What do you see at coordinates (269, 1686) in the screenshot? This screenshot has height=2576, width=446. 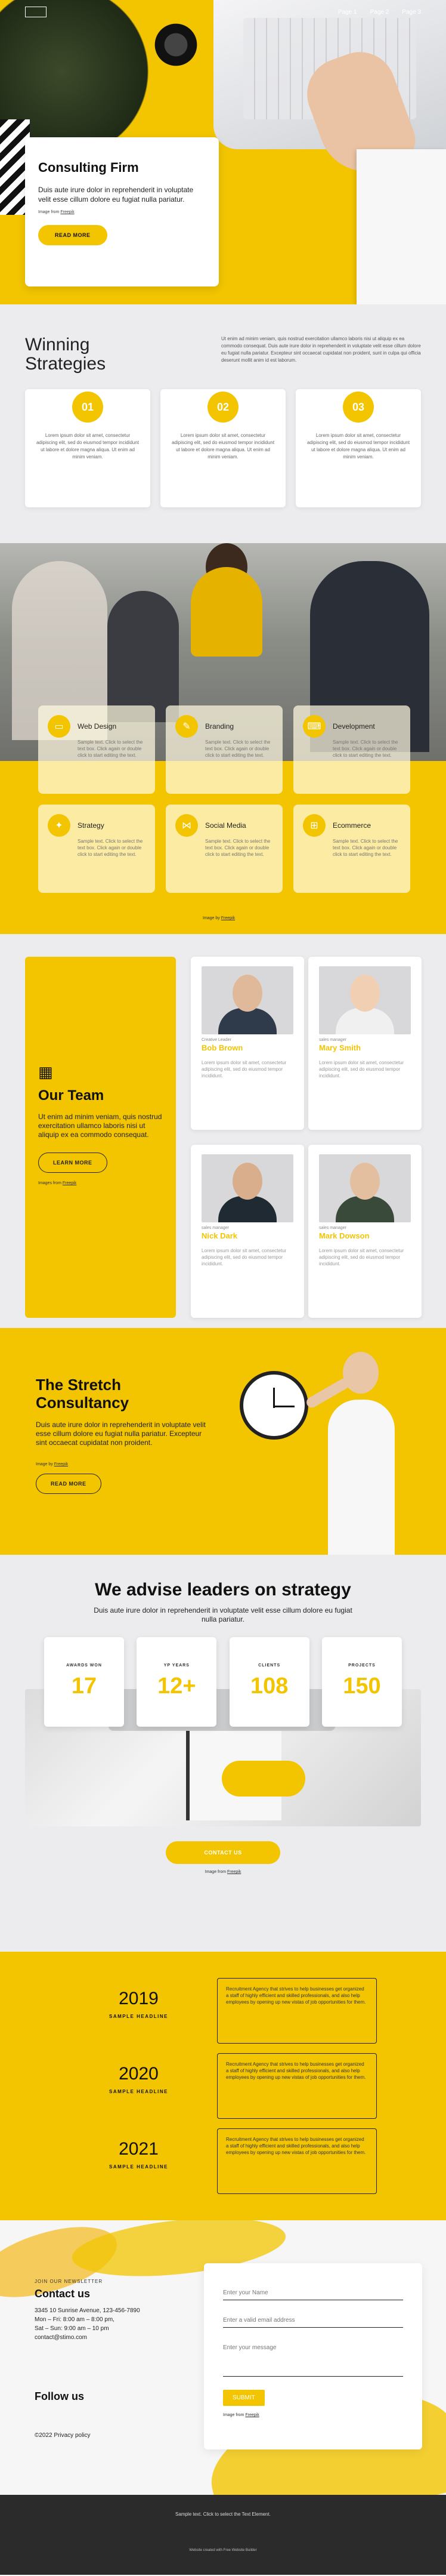 I see `stat-value: 108` at bounding box center [269, 1686].